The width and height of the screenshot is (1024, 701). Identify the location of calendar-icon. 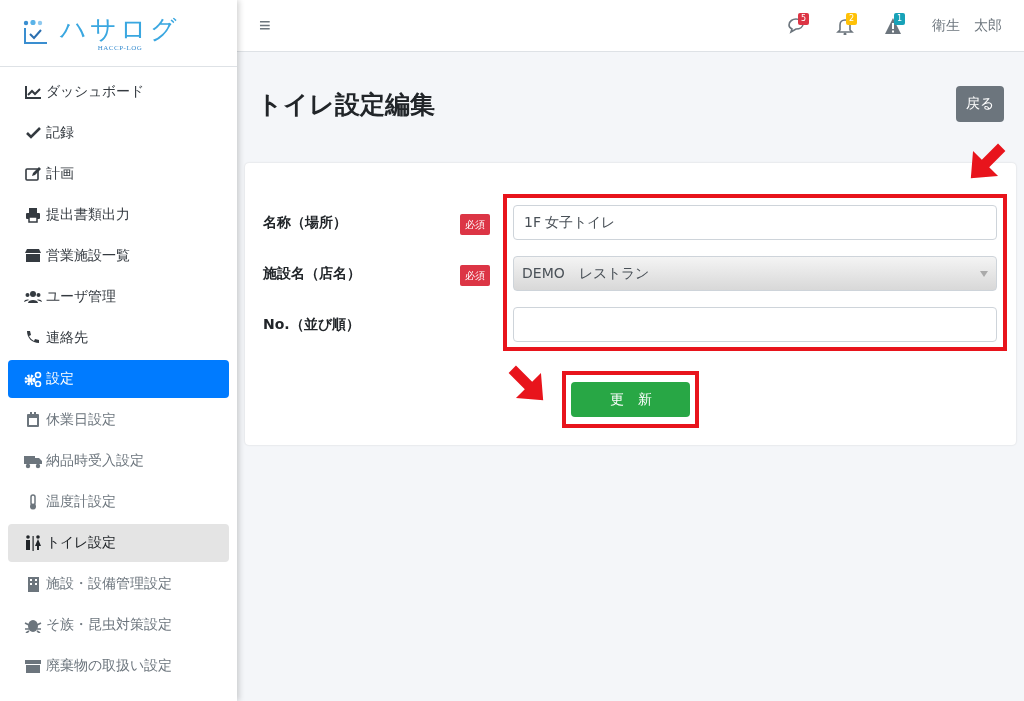
(33, 420).